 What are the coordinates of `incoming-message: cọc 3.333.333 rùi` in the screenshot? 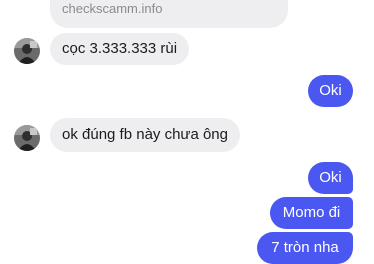 It's located at (120, 49).